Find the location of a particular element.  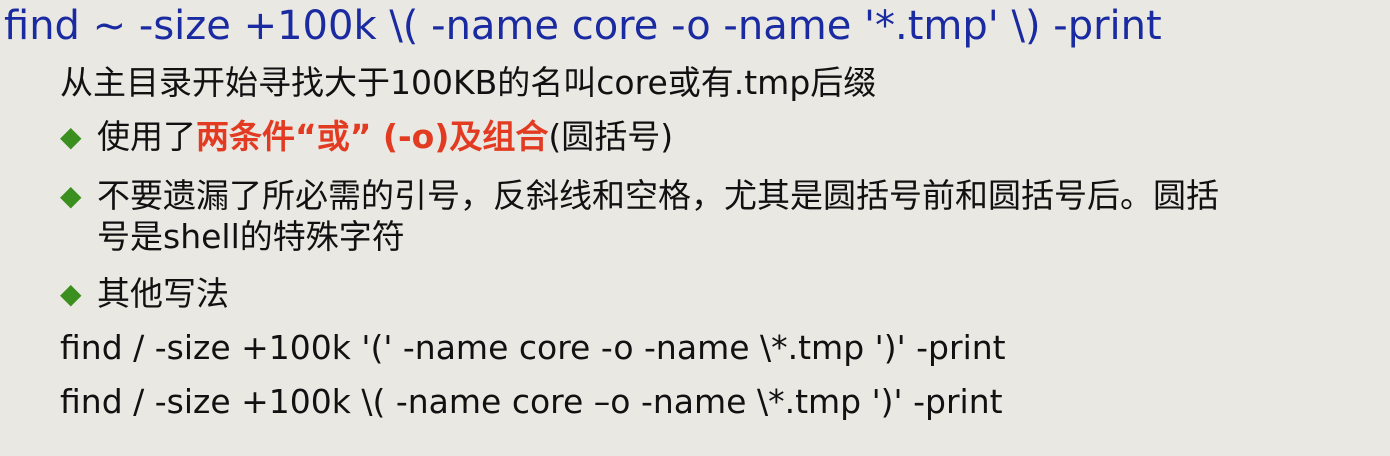

bullet-alternatives: ◆ 其他写法 is located at coordinates (144, 294).